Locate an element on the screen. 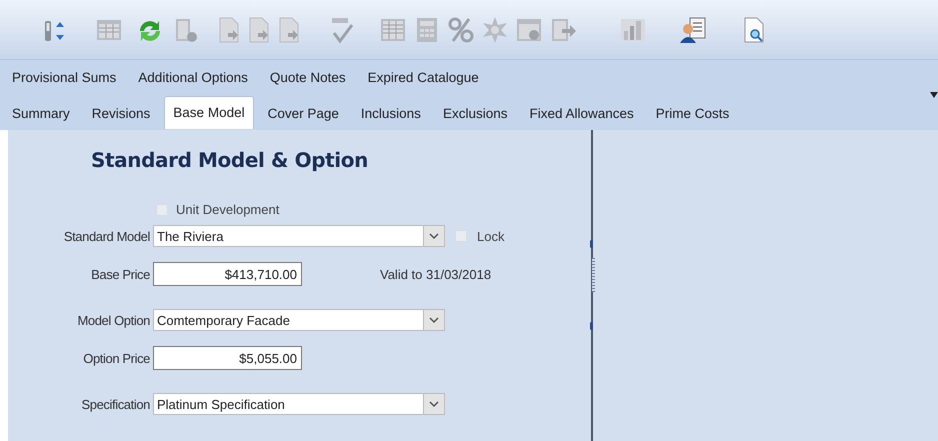 This screenshot has width=938, height=441. price-field: $5,055.00 is located at coordinates (227, 358).